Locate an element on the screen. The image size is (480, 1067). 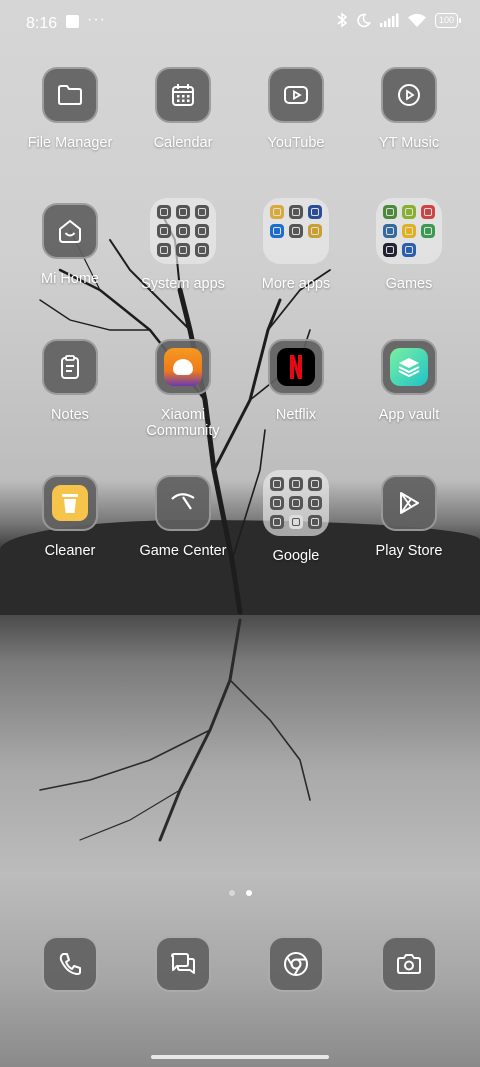
app-mi-home: Mi Home is located at coordinates (70, 245).